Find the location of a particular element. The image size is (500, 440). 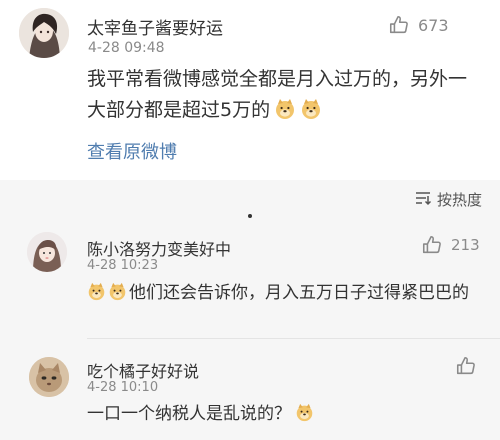

reply-text: 一口一个纳税人是乱说的？ is located at coordinates (282, 414).